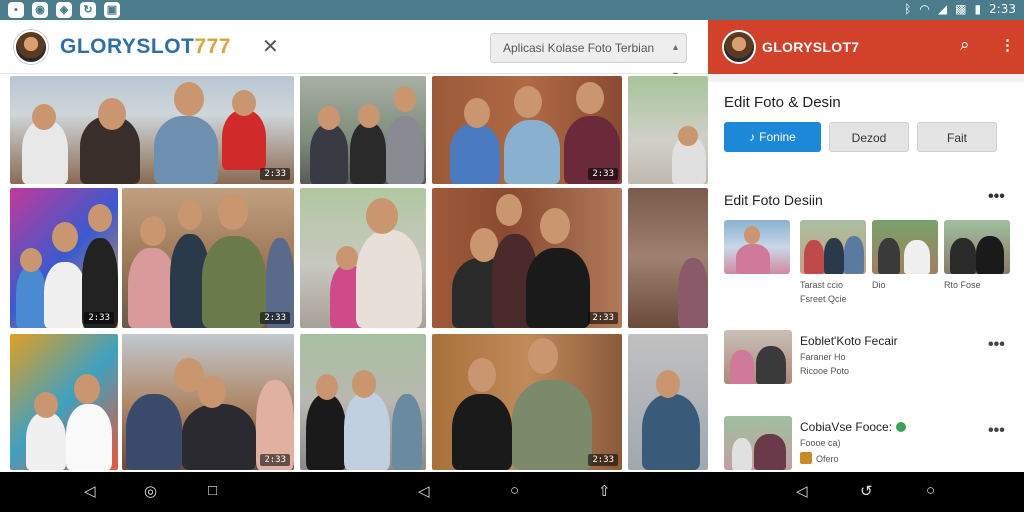 The image size is (1024, 512). What do you see at coordinates (88, 10) in the screenshot?
I see `app-icon-4: ↻` at bounding box center [88, 10].